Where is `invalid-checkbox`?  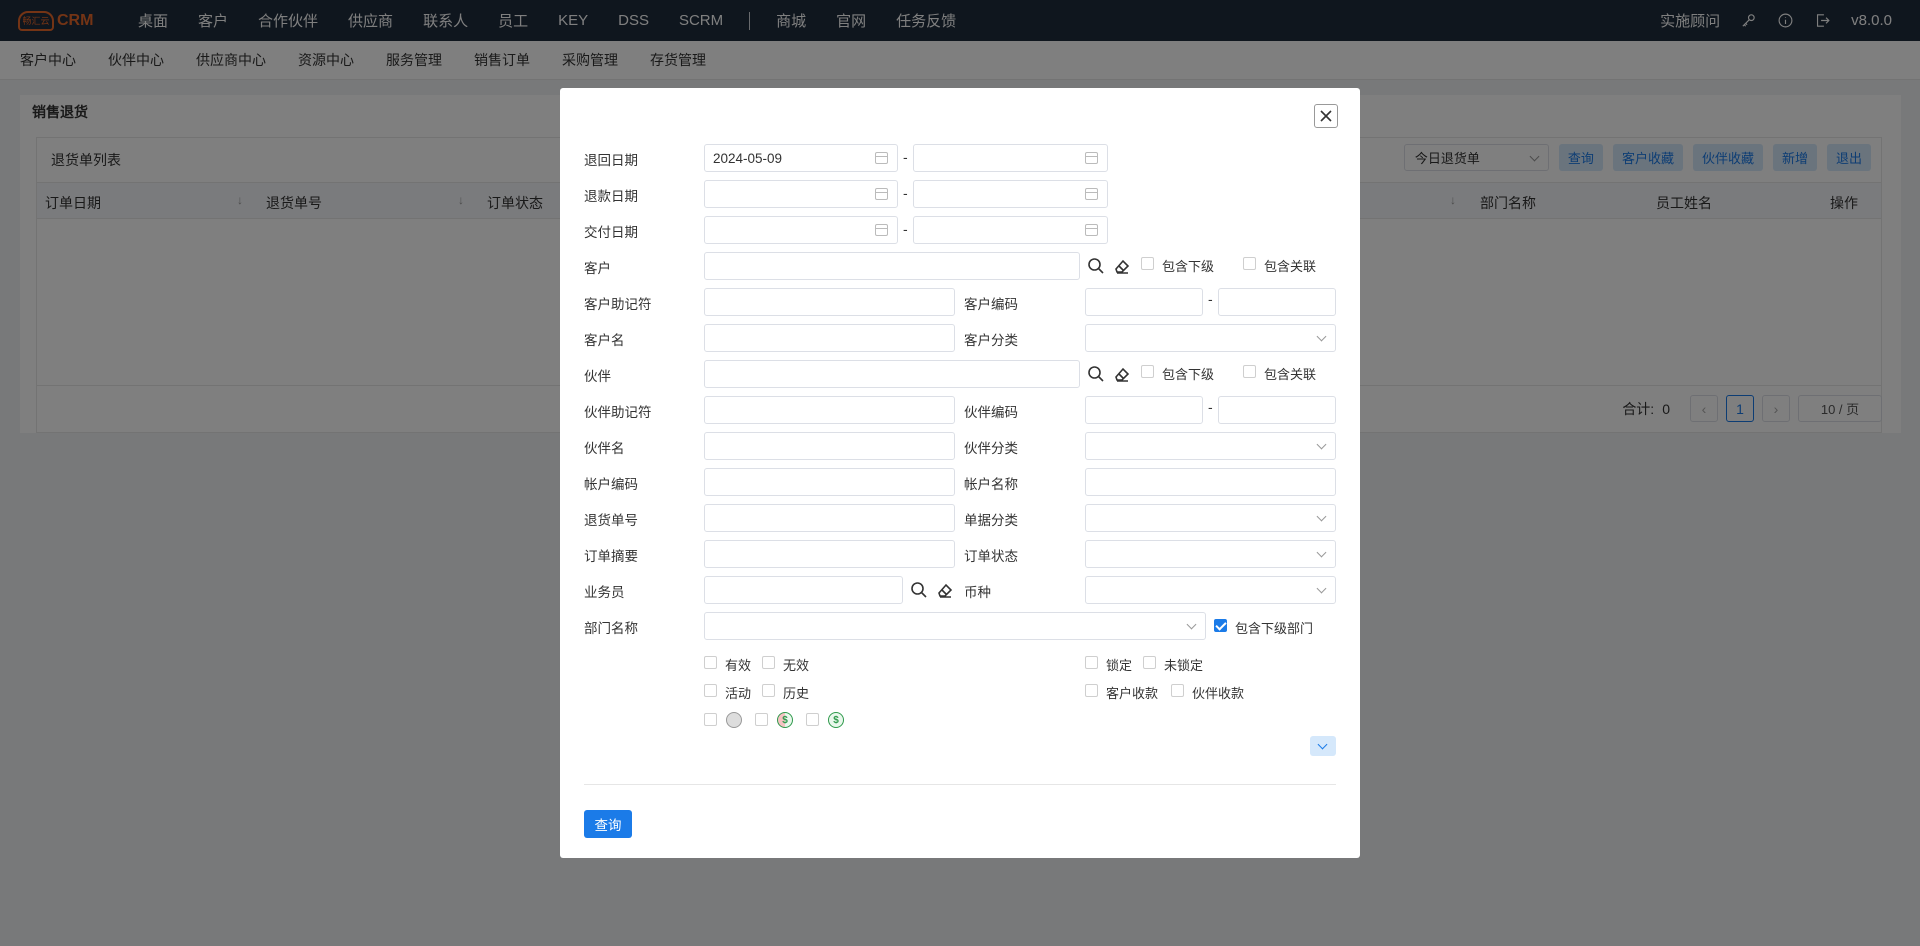 invalid-checkbox is located at coordinates (768, 662).